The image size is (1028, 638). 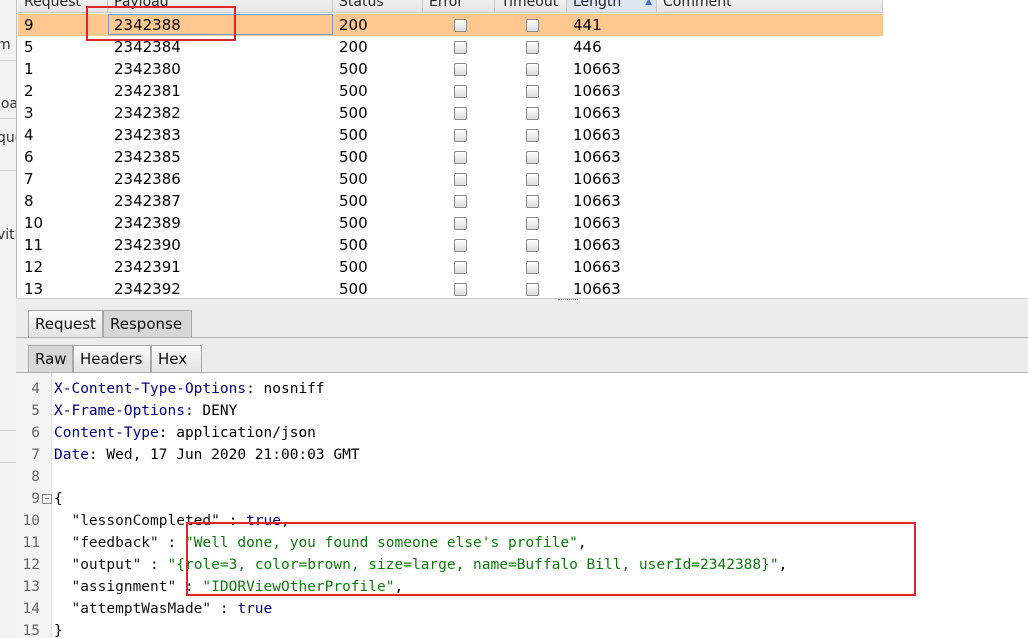 I want to click on cell-request: 9, so click(x=29, y=25).